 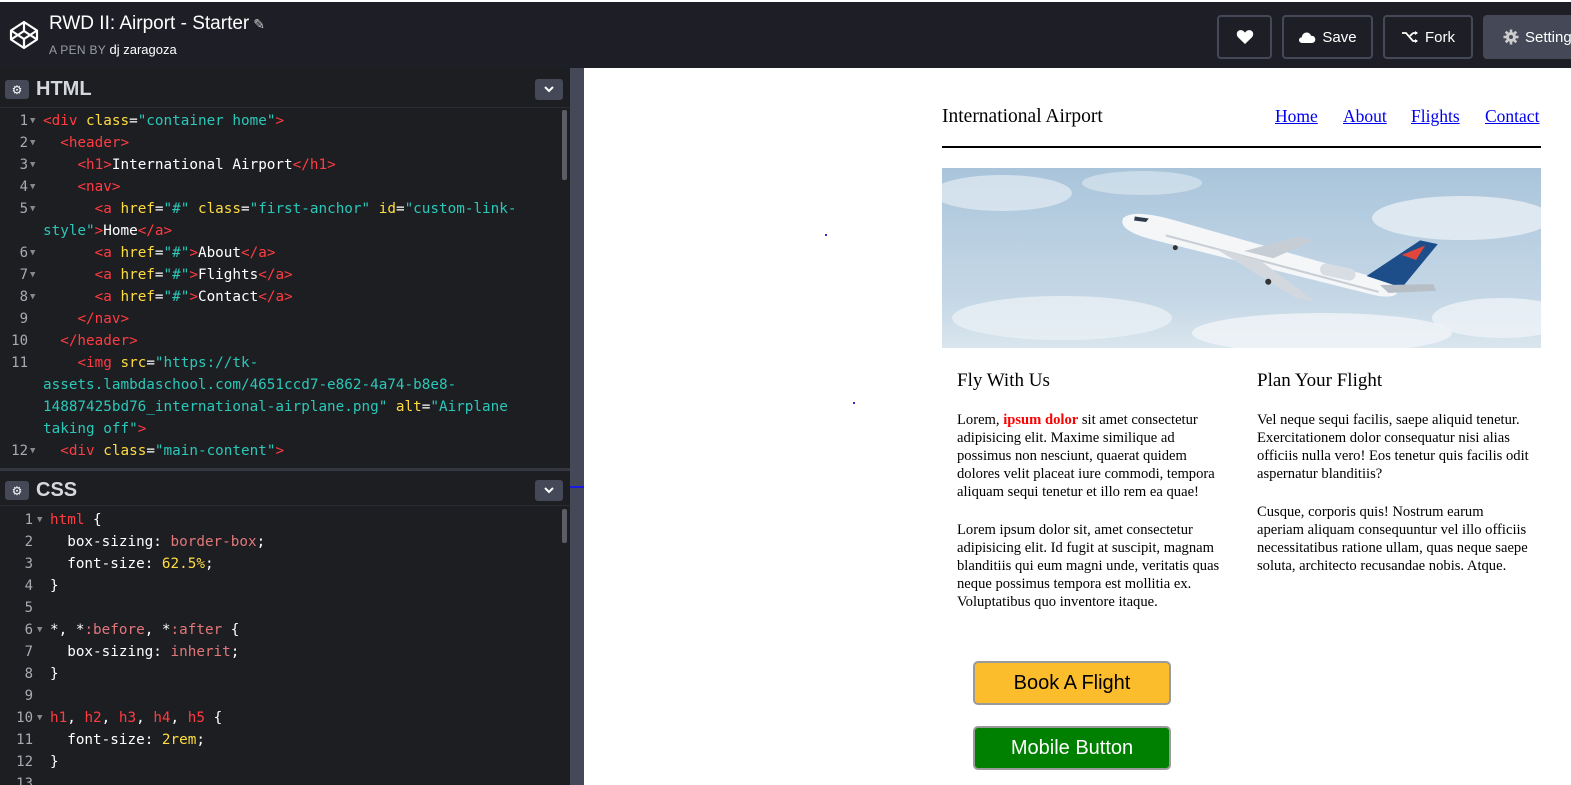 What do you see at coordinates (74, 341) in the screenshot?
I see `code-line: 10 </header>` at bounding box center [74, 341].